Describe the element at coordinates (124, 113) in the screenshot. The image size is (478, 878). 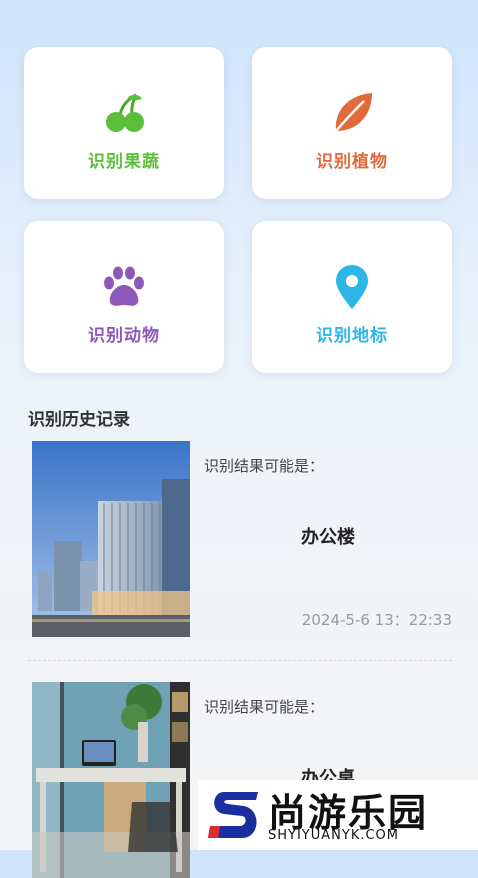
I see `cherry-icon` at that location.